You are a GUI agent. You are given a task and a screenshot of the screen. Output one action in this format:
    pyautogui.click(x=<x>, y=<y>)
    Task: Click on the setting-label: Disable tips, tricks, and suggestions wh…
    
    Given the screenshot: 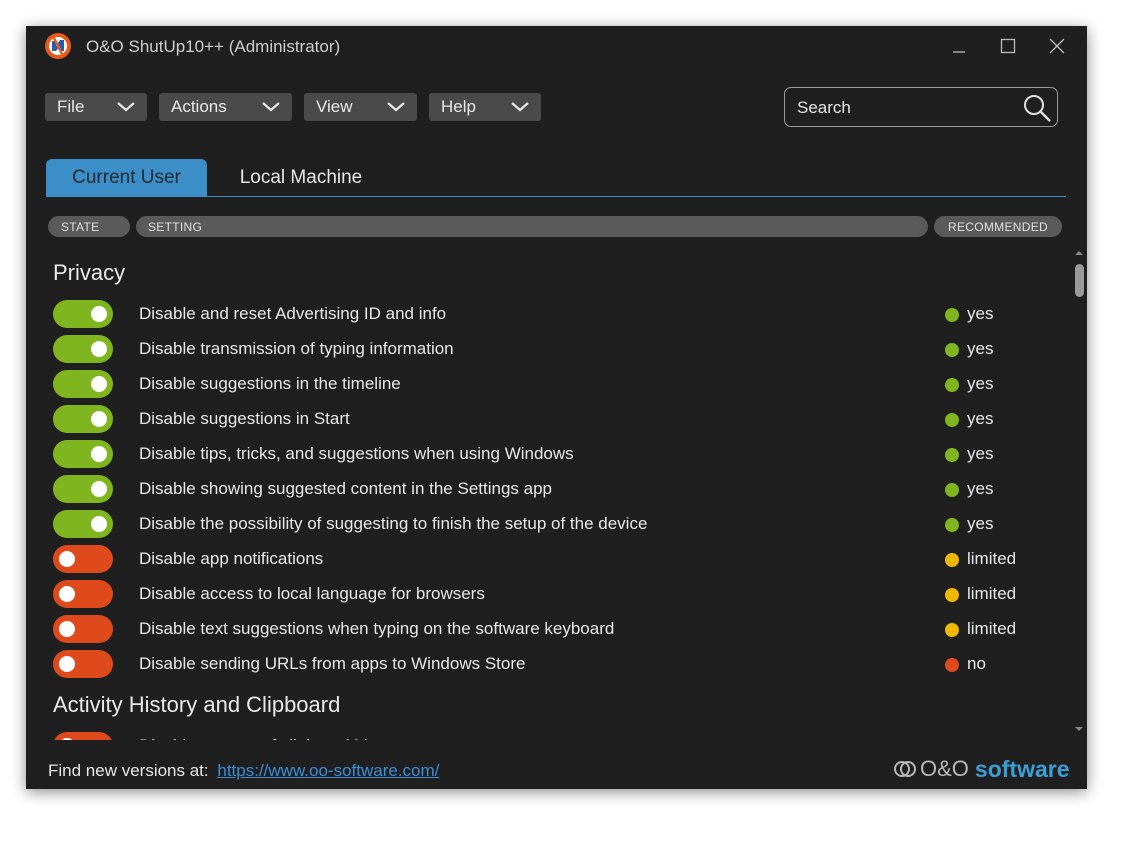 What is the action you would take?
    pyautogui.click(x=356, y=453)
    